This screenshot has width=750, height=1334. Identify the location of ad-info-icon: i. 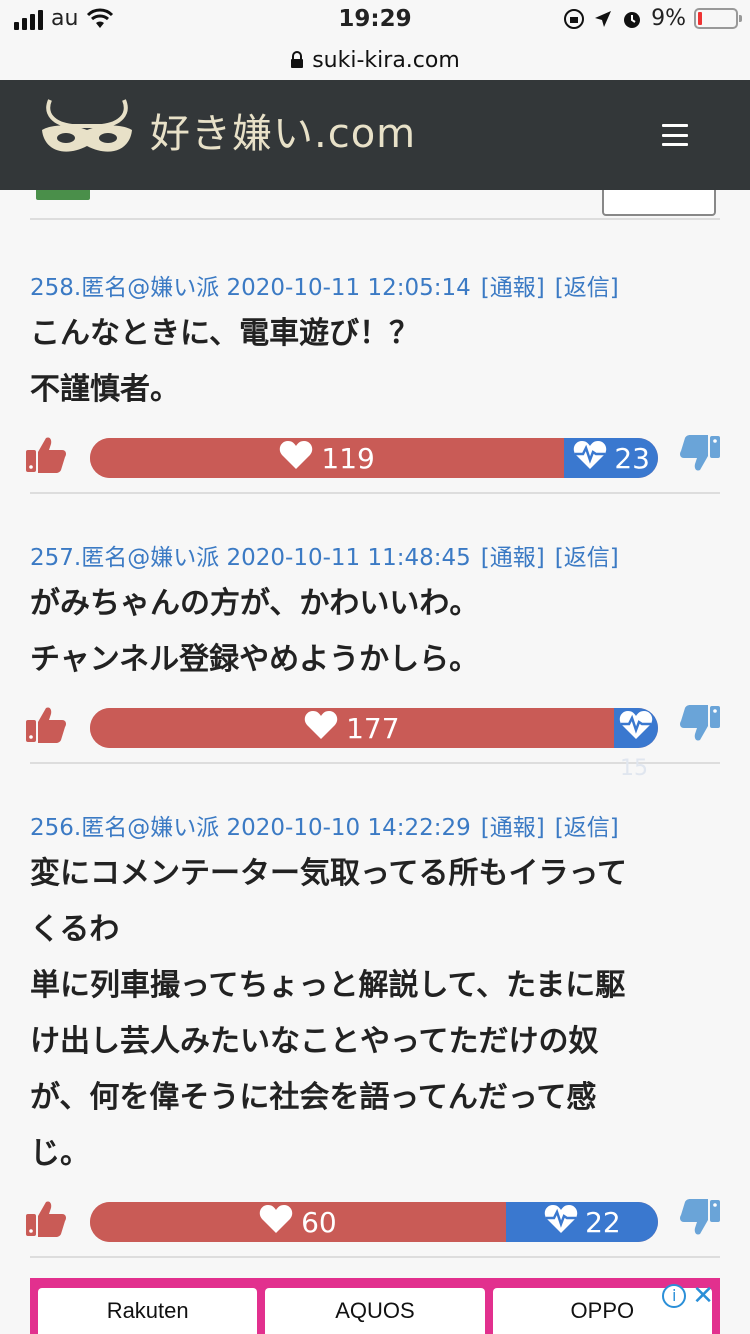
(674, 1296).